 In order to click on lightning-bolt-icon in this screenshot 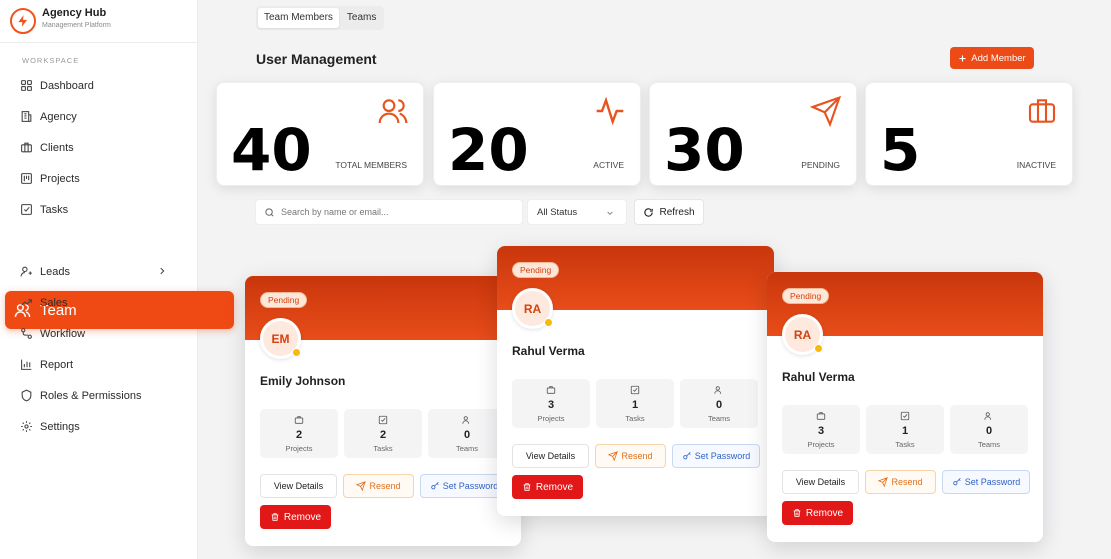, I will do `click(23, 21)`.